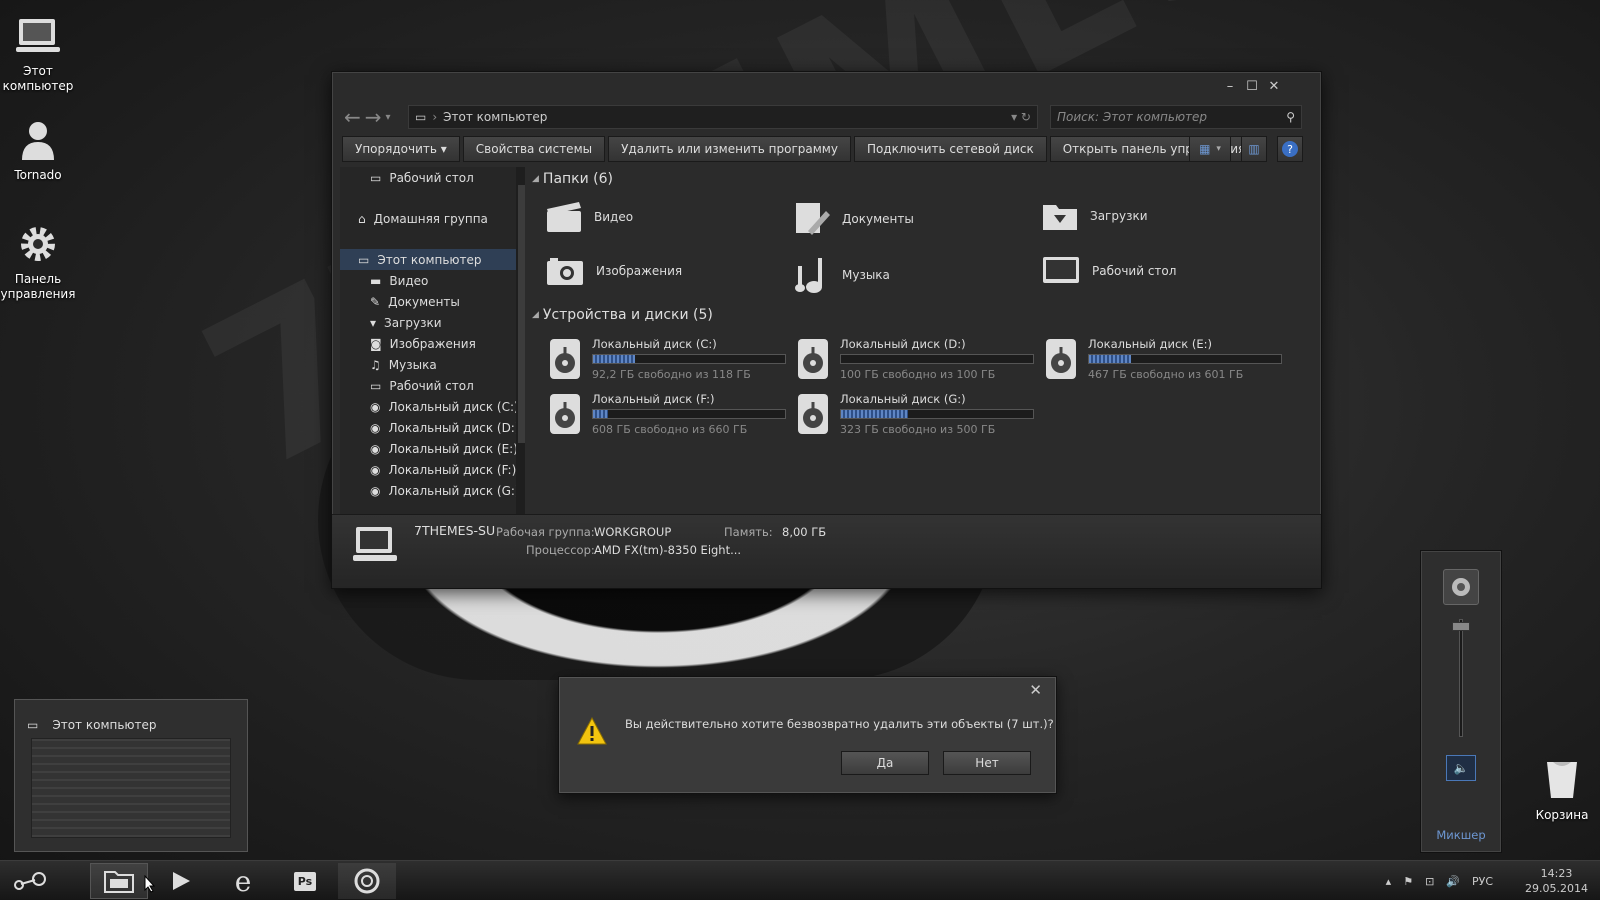 The image size is (1600, 900). I want to click on music-icon, so click(808, 275).